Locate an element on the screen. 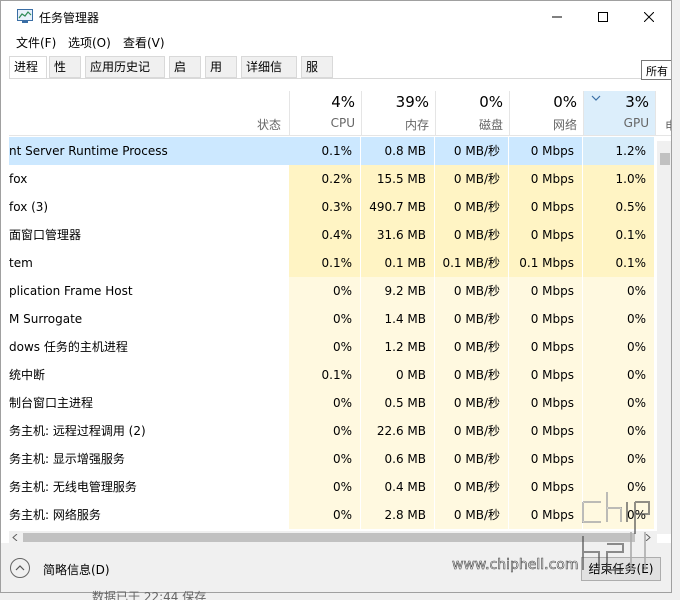 This screenshot has height=600, width=680. disk-total-percent: 0% is located at coordinates (471, 102).